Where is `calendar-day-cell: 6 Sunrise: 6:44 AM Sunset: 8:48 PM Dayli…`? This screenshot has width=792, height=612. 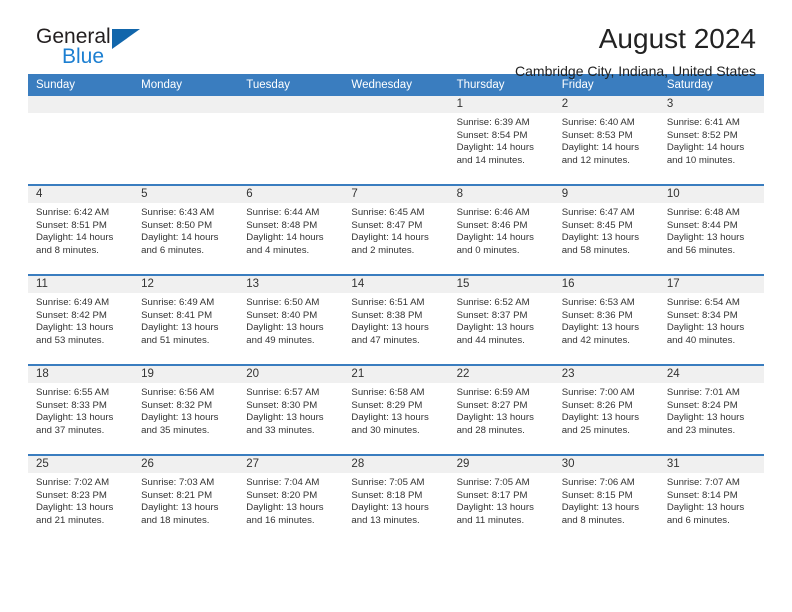 calendar-day-cell: 6 Sunrise: 6:44 AM Sunset: 8:48 PM Dayli… is located at coordinates (291, 229).